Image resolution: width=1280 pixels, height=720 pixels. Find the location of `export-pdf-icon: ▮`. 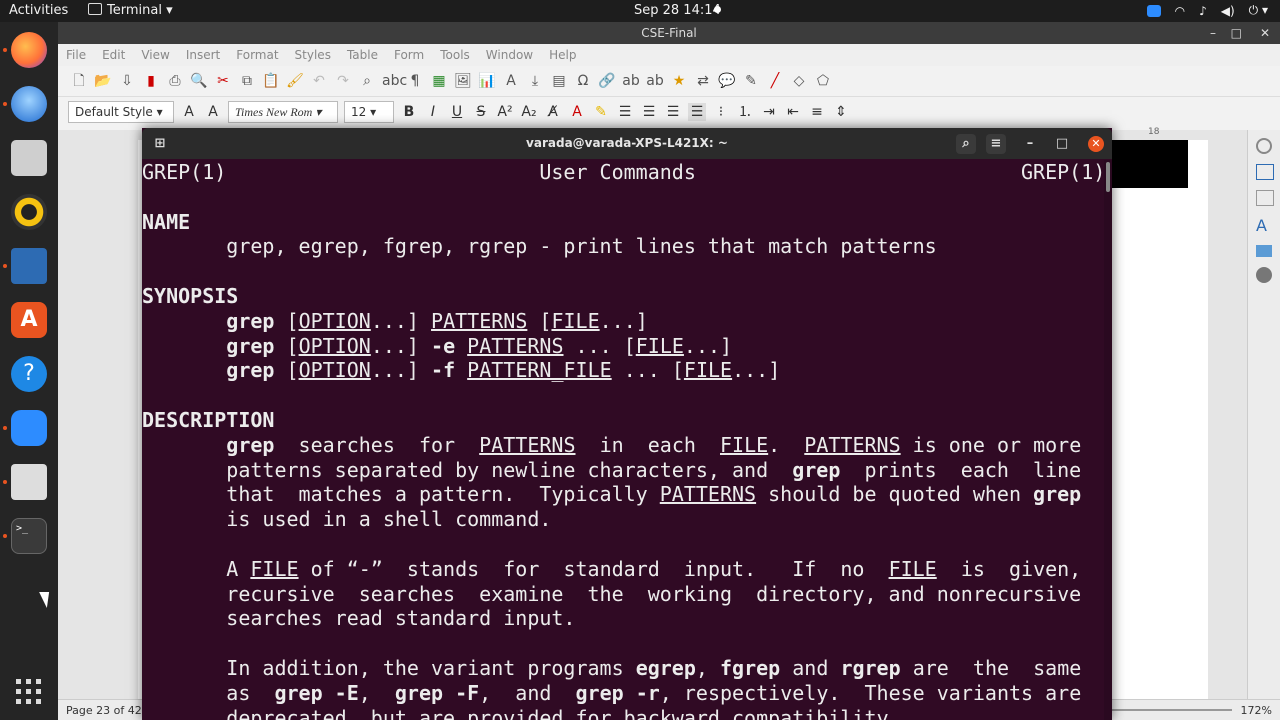

export-pdf-icon: ▮ is located at coordinates (151, 81).